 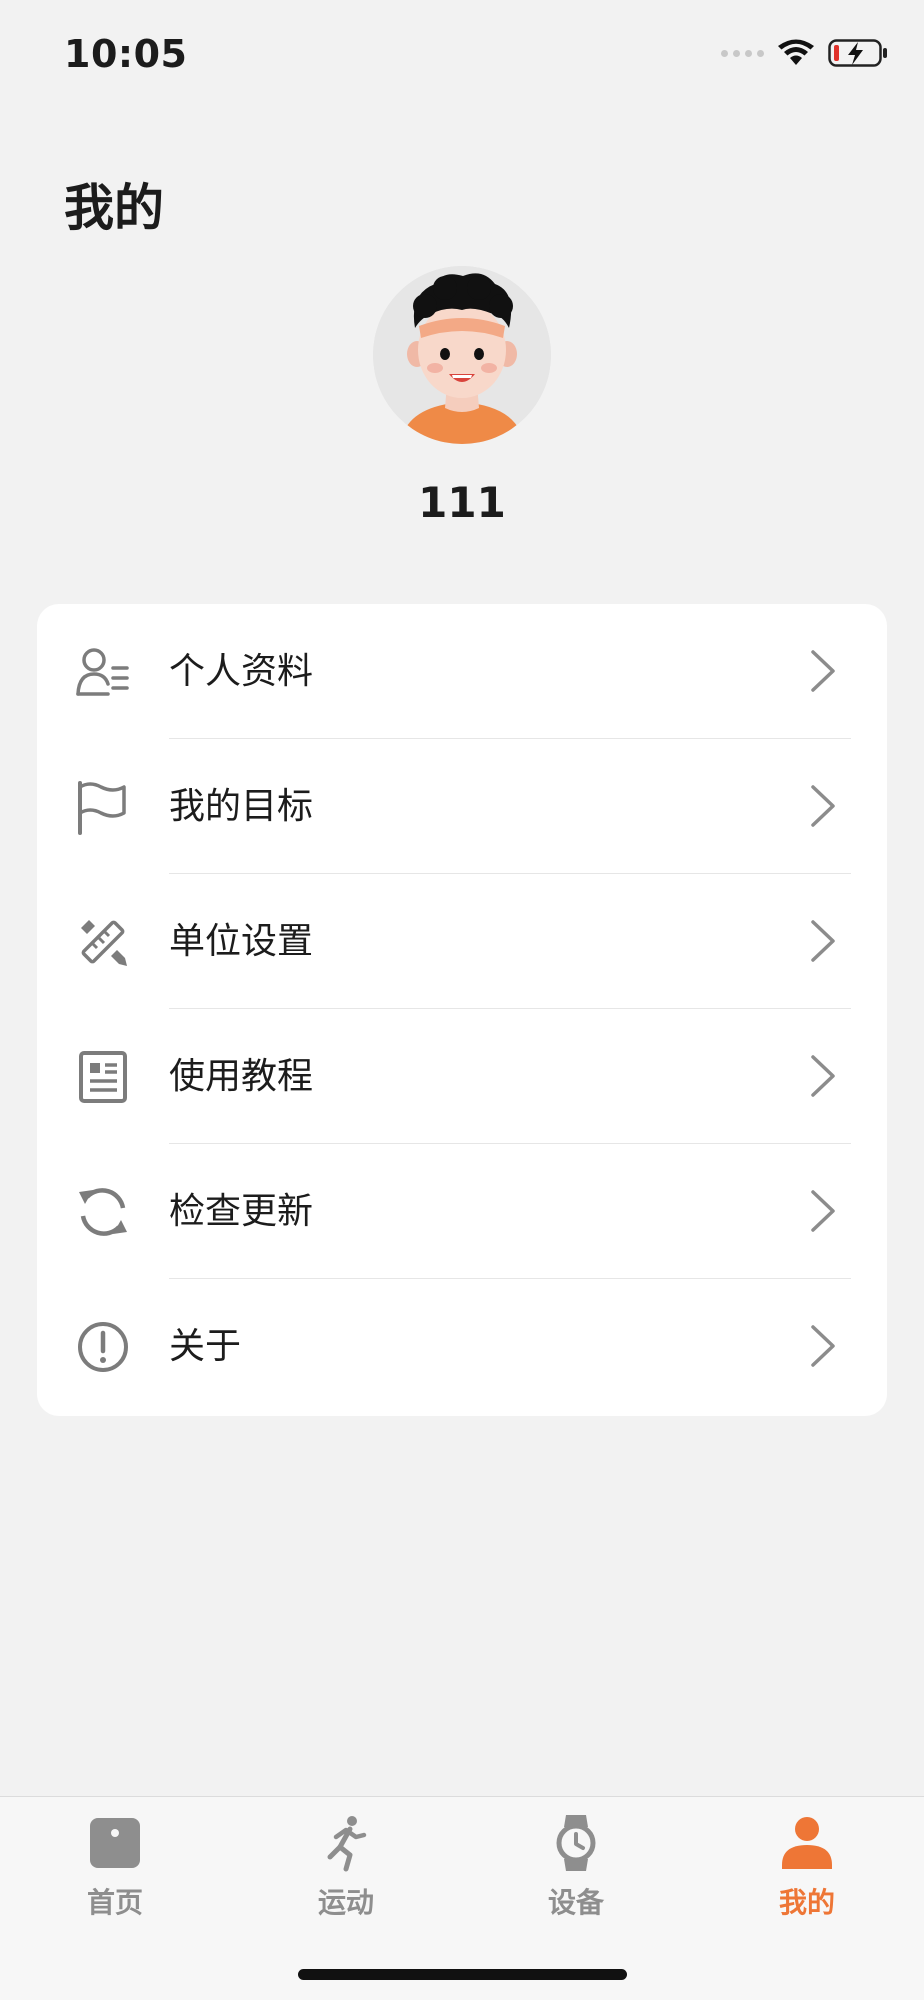 I want to click on user-list-icon, so click(x=102, y=672).